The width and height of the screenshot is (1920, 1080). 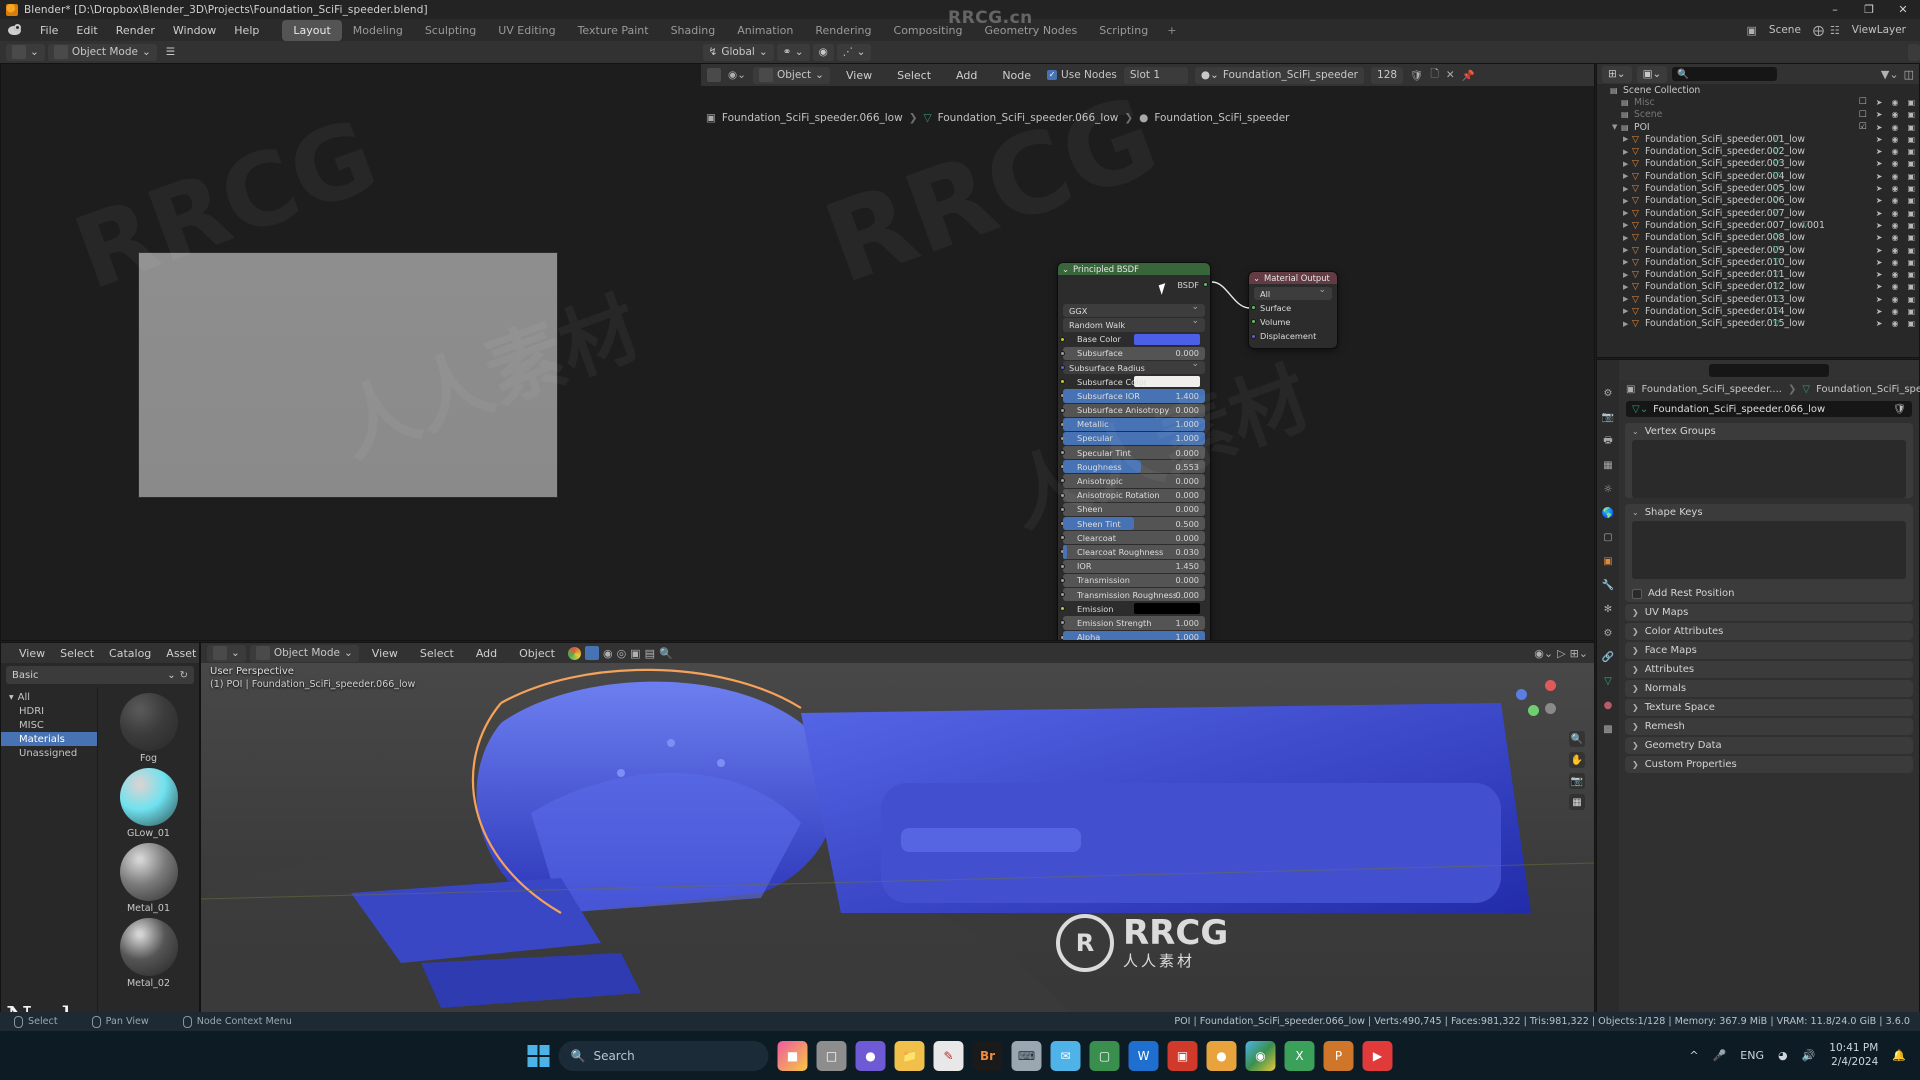 What do you see at coordinates (1878, 30) in the screenshot?
I see `viewlayer-selector: ViewLayer` at bounding box center [1878, 30].